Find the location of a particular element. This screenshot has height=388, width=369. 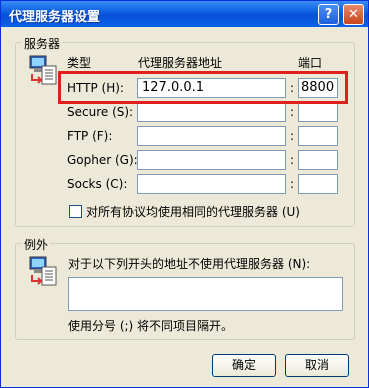

gopher-colon: : is located at coordinates (292, 160).